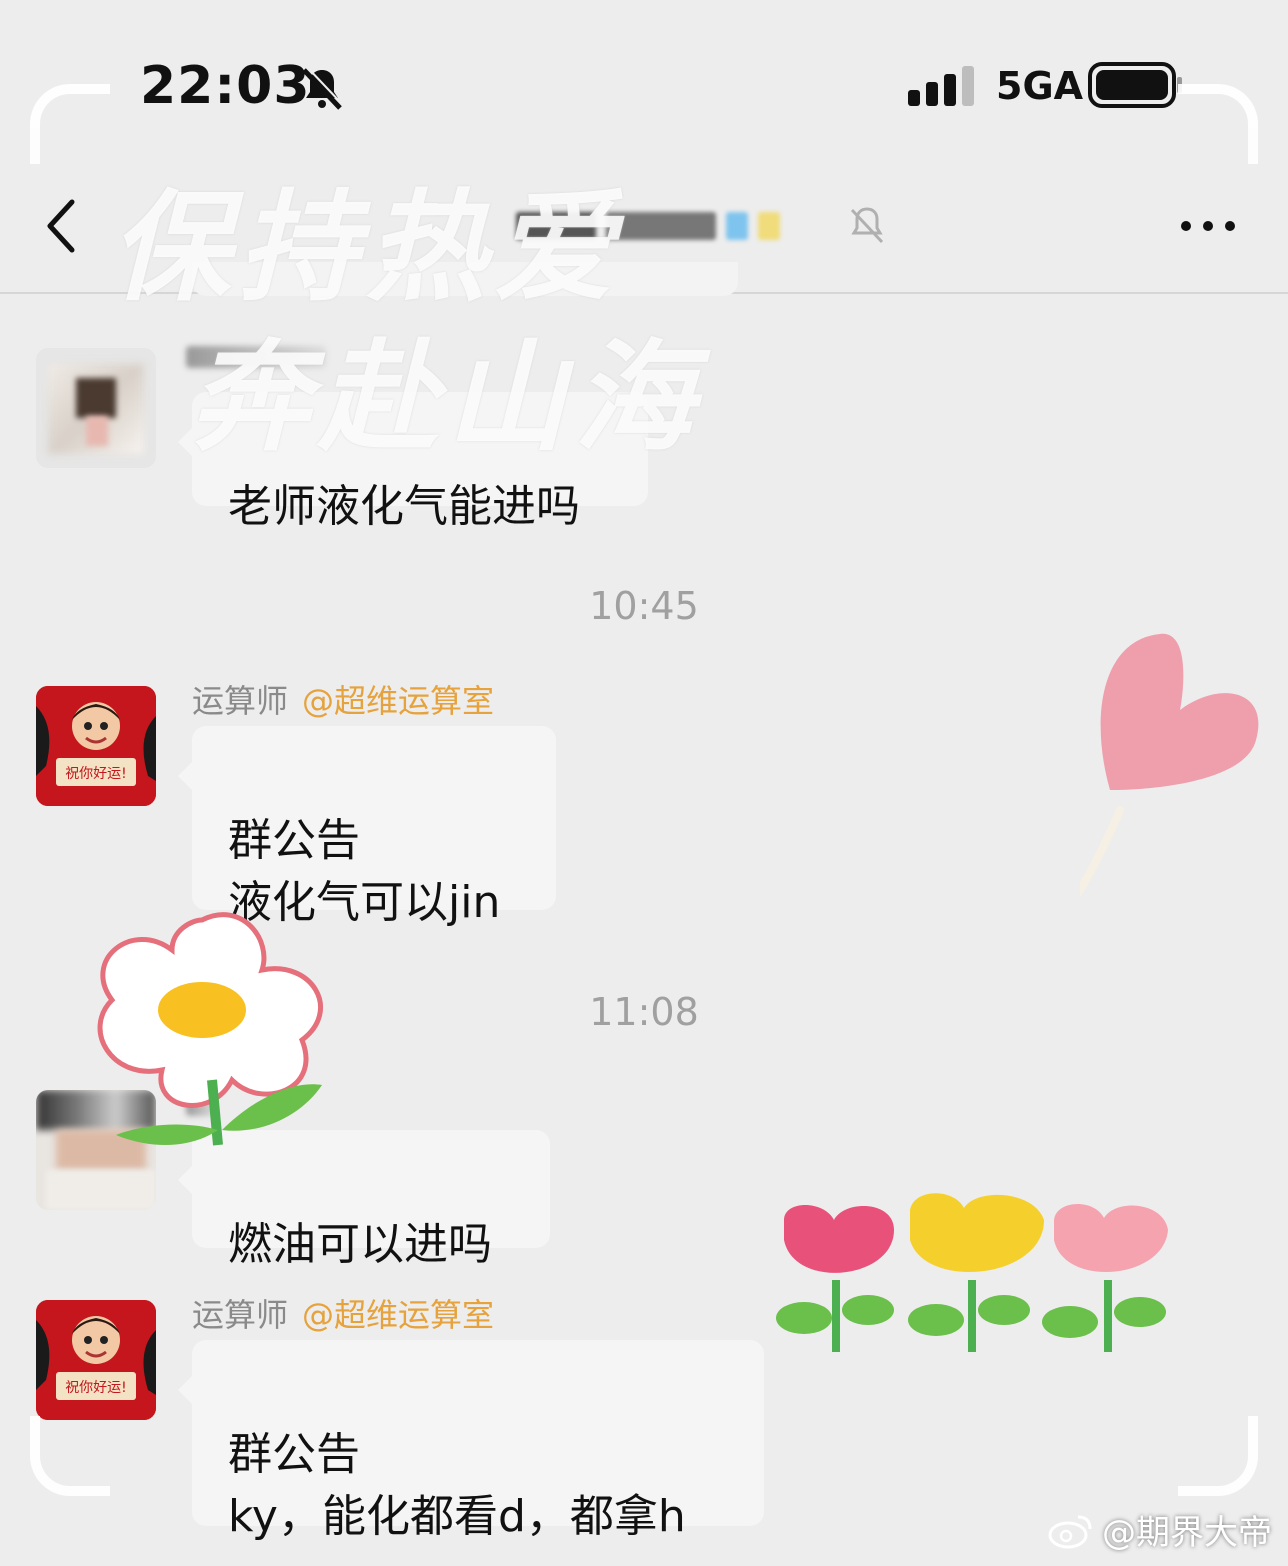 This screenshot has height=1566, width=1288. What do you see at coordinates (404, 506) in the screenshot?
I see `message-text: 老师液化气能进吗` at bounding box center [404, 506].